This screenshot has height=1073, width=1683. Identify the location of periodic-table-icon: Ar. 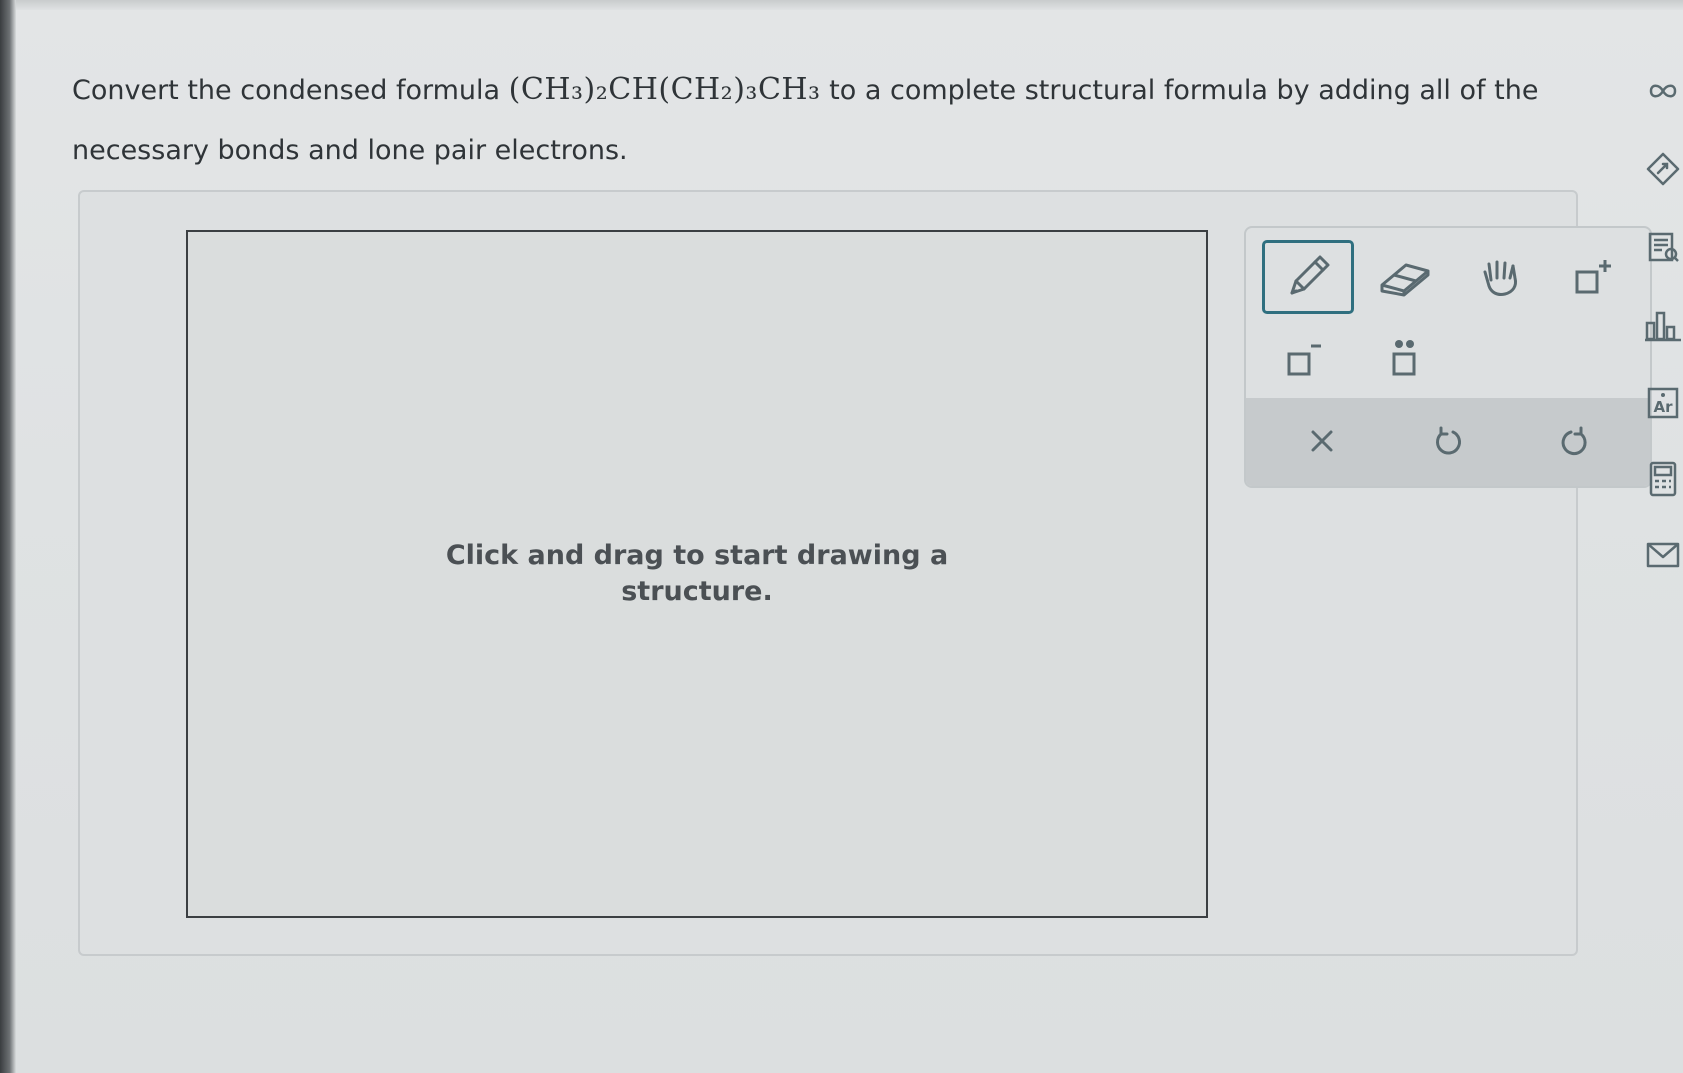
(1663, 403).